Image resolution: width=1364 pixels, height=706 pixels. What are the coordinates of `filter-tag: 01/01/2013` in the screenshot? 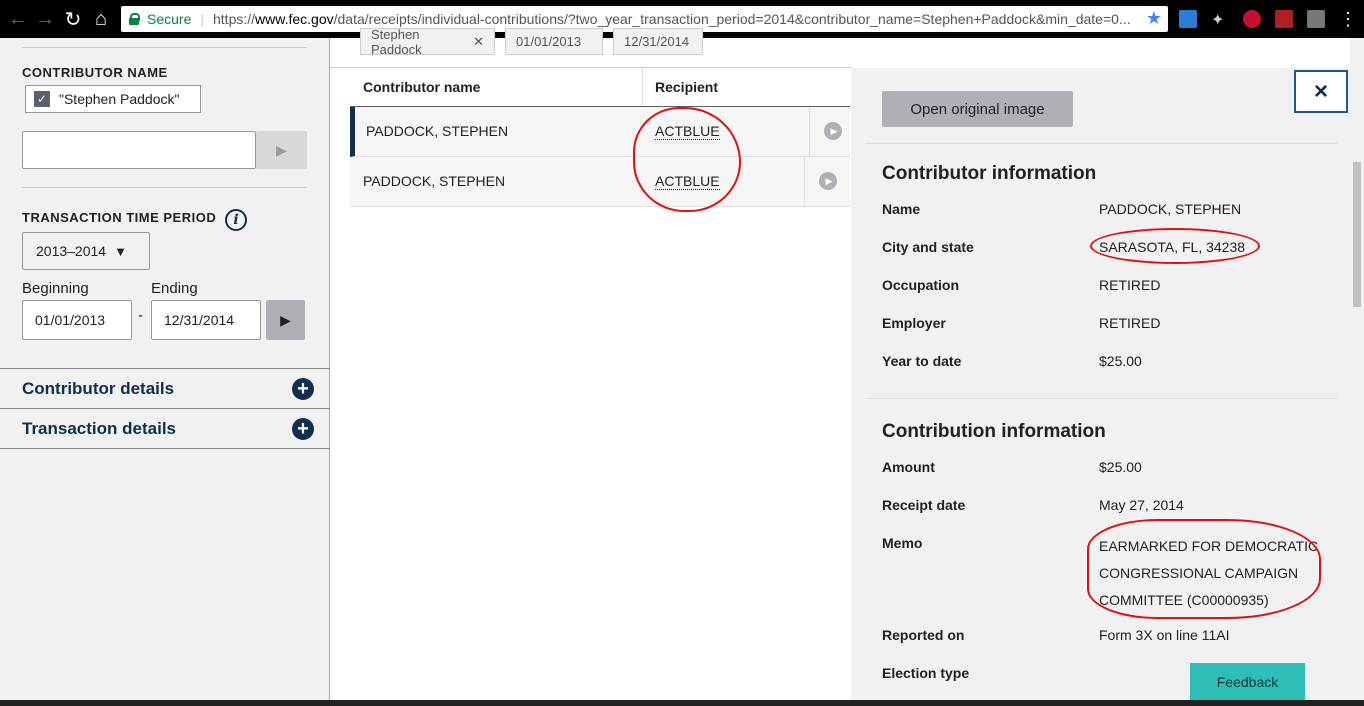 It's located at (554, 41).